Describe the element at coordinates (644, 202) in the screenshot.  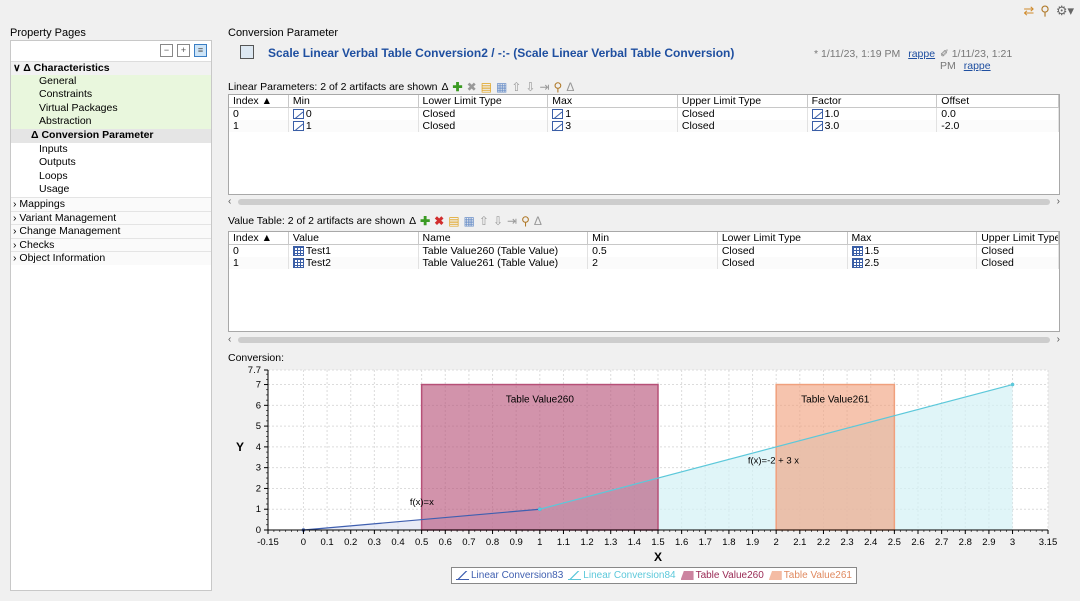
I see `linear-scrollbar: ‹ ›` at that location.